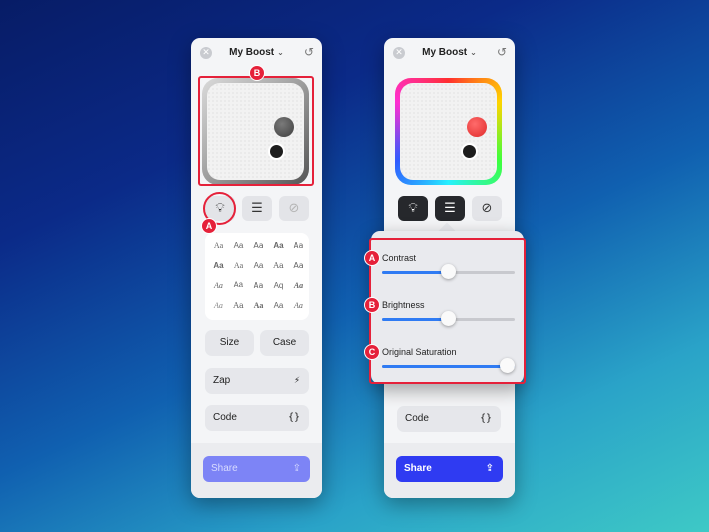 The image size is (709, 532). What do you see at coordinates (447, 311) in the screenshot?
I see `annotation-box-sliders` at bounding box center [447, 311].